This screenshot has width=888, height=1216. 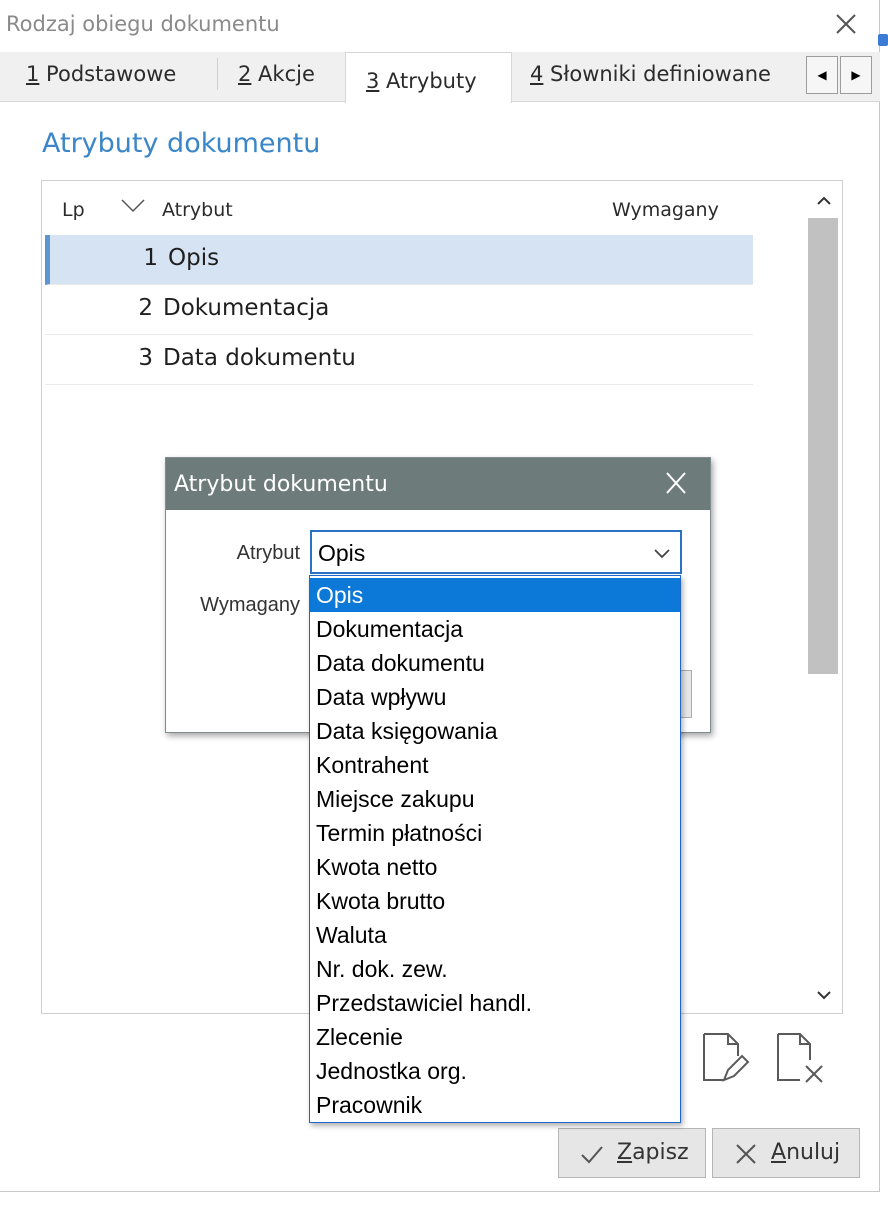 What do you see at coordinates (883, 40) in the screenshot?
I see `background-window-fragment` at bounding box center [883, 40].